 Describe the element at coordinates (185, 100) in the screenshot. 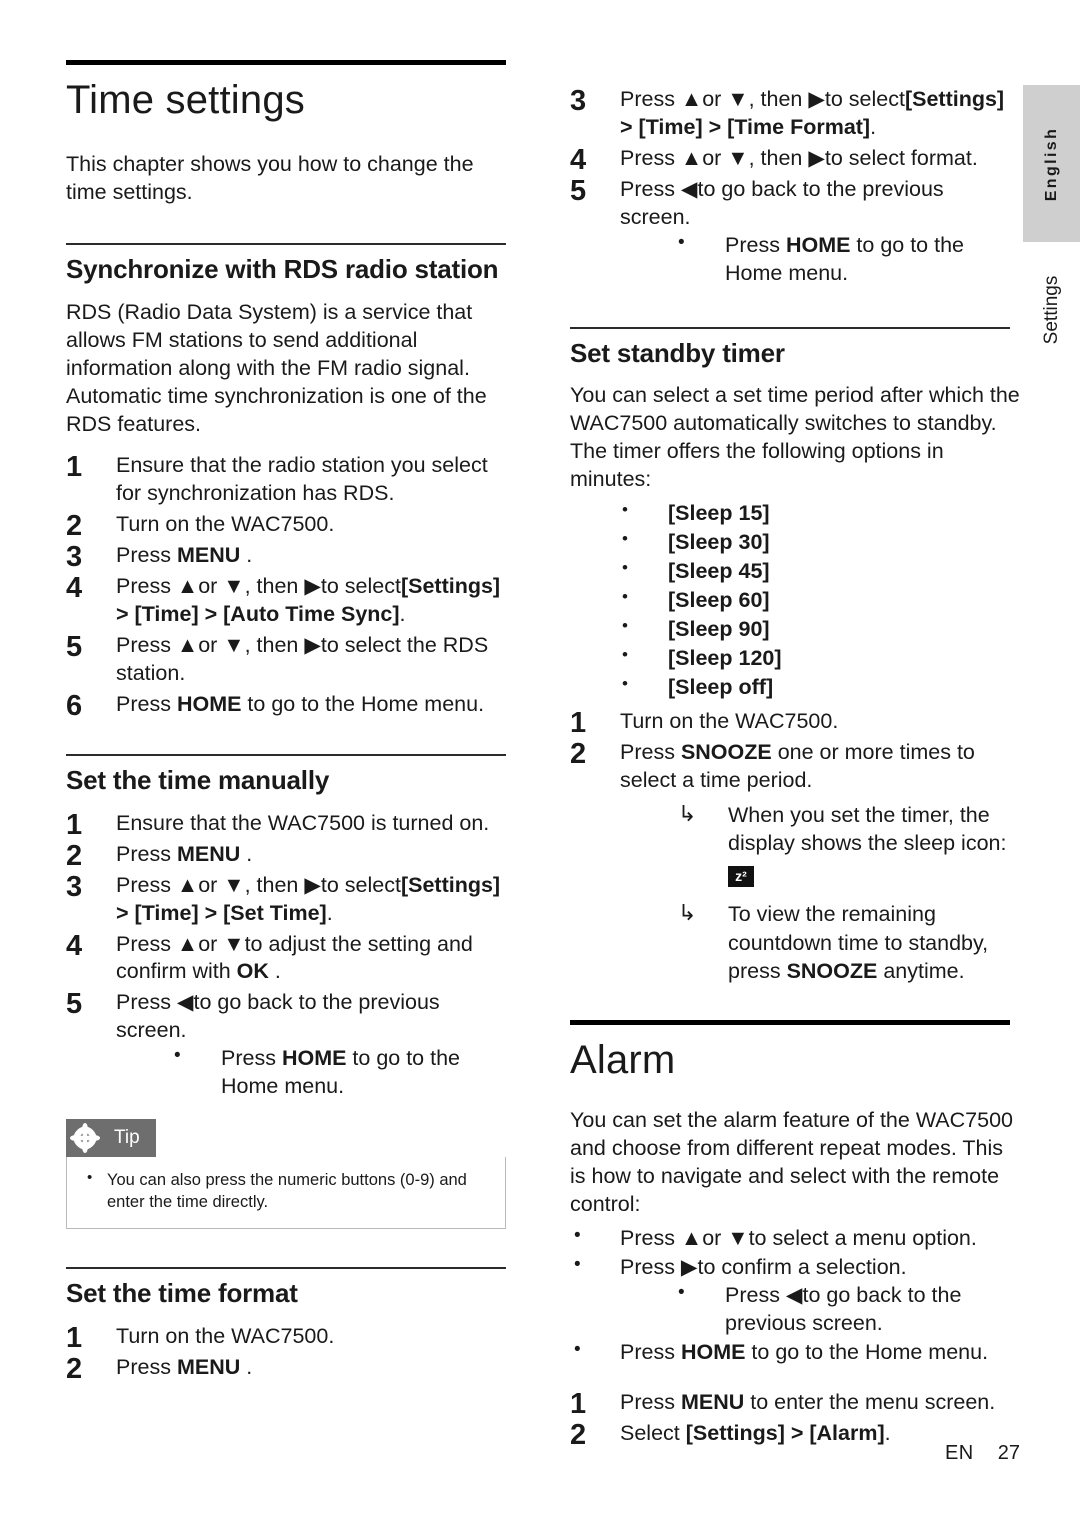

I see `page-title: Time settings` at that location.